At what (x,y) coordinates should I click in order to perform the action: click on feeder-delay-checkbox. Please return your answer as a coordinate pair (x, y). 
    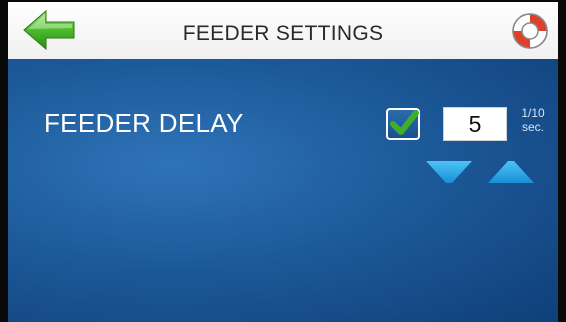
    Looking at the image, I should click on (403, 124).